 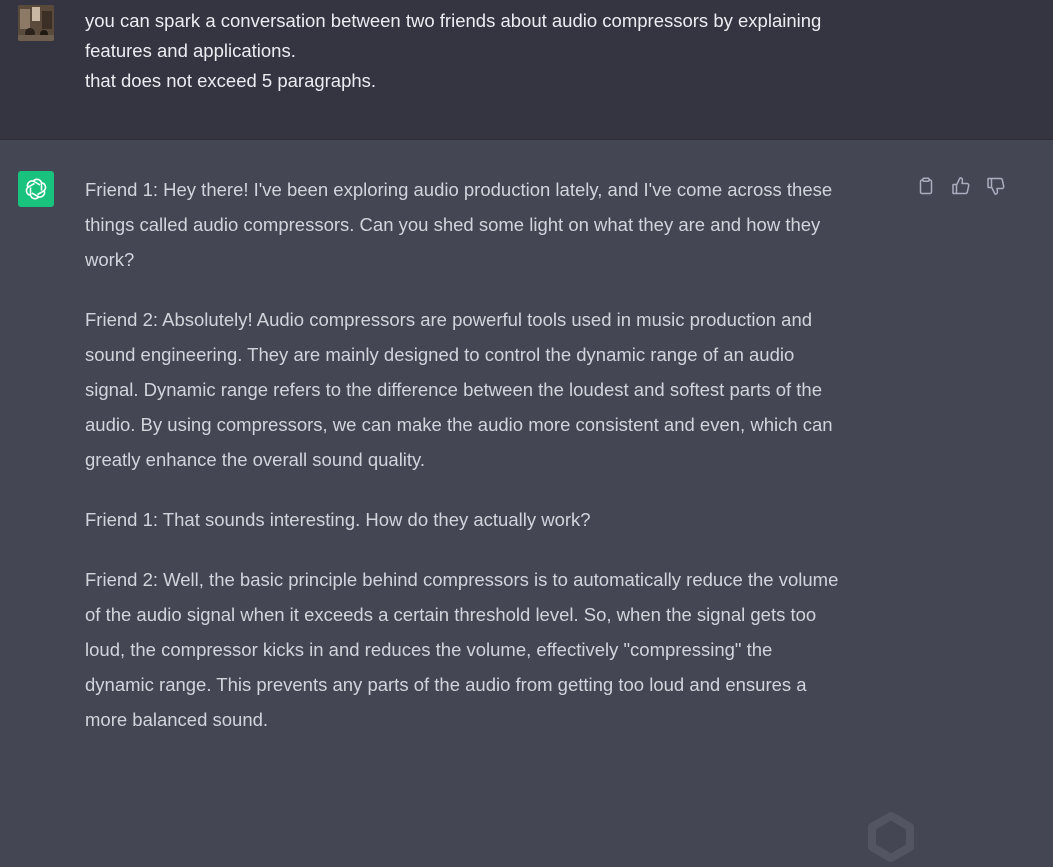 I want to click on thumbs-up-icon, so click(x=961, y=186).